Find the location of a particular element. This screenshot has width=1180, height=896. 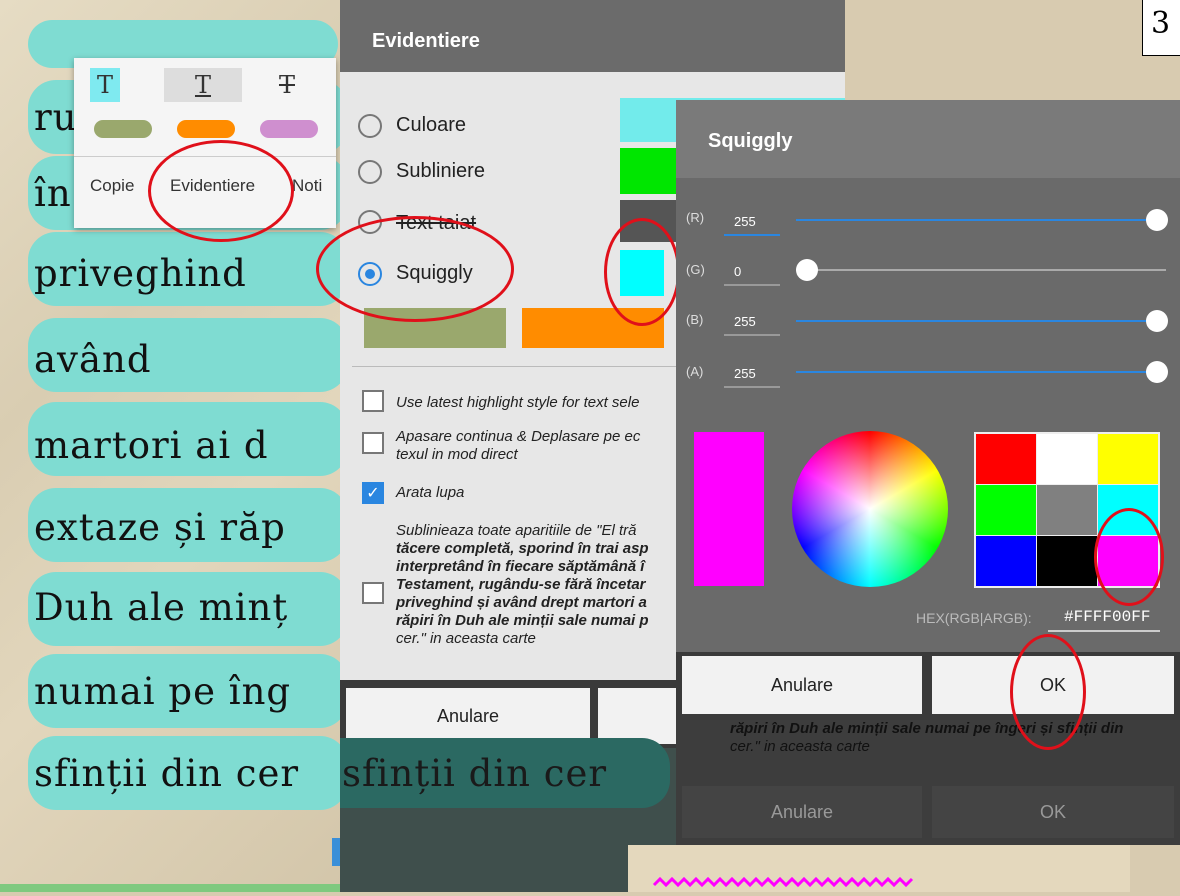

palette-gray is located at coordinates (1067, 510).